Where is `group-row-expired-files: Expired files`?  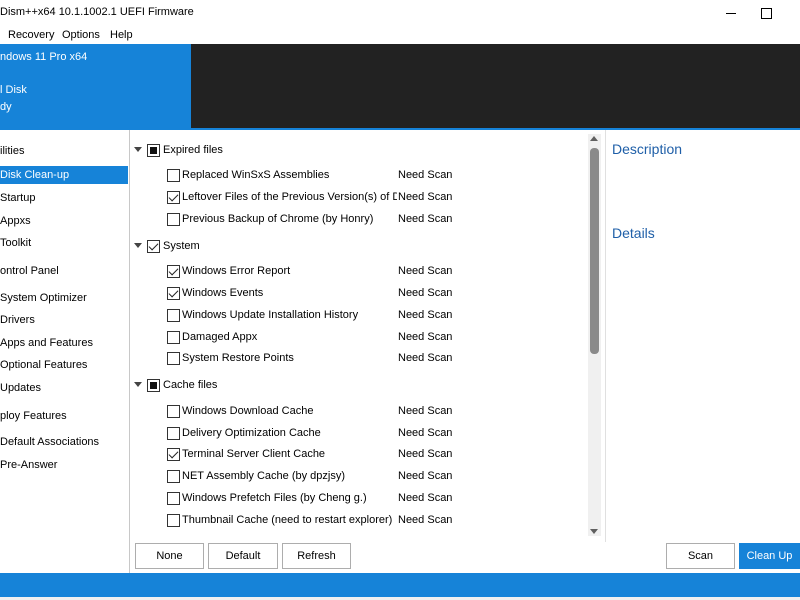
group-row-expired-files: Expired files is located at coordinates (234, 152).